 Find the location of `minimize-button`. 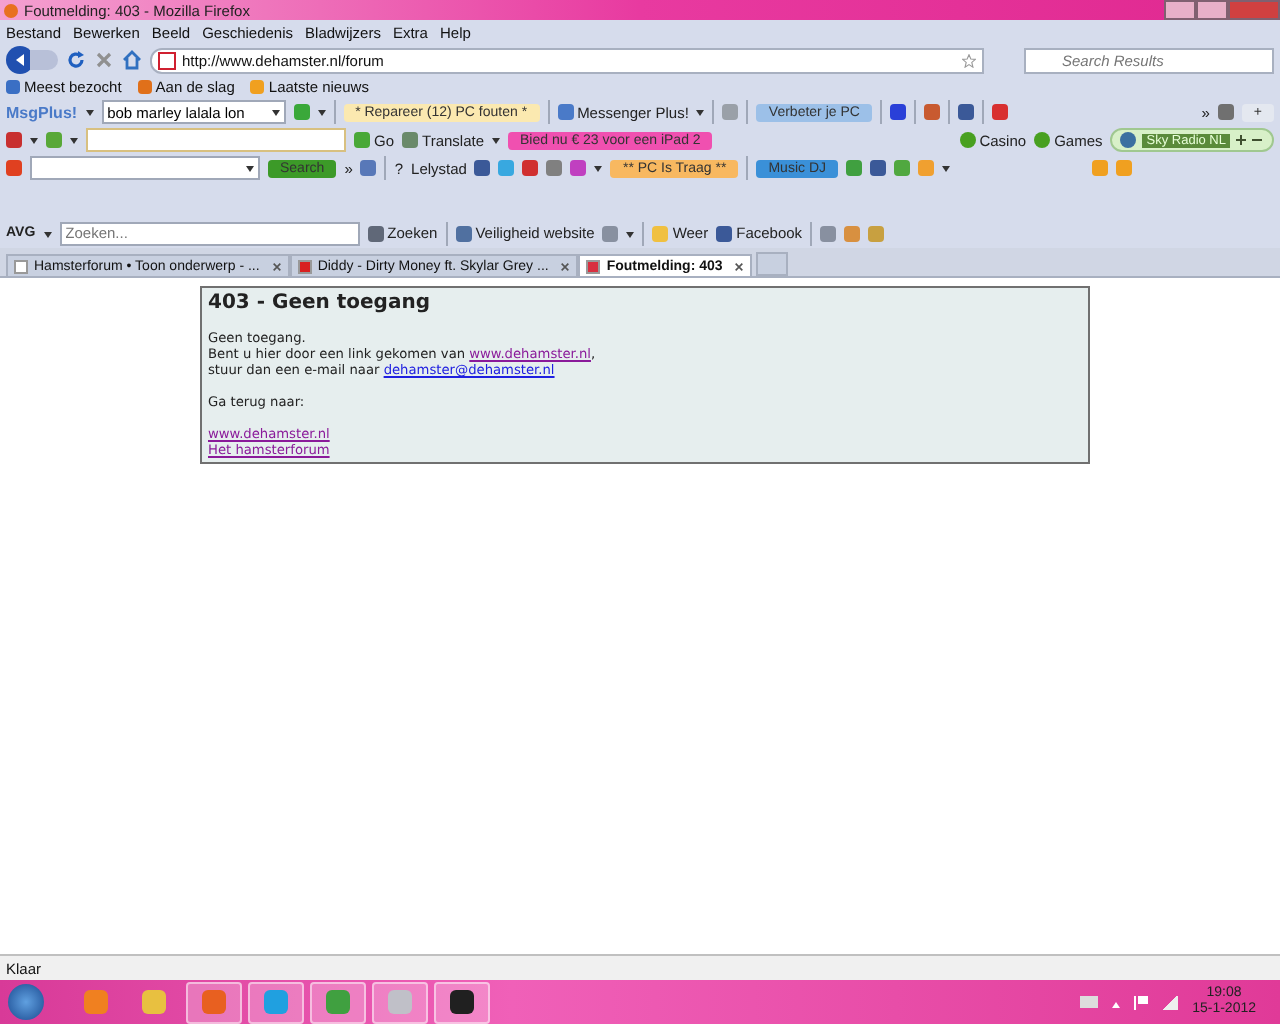

minimize-button is located at coordinates (1180, 10).